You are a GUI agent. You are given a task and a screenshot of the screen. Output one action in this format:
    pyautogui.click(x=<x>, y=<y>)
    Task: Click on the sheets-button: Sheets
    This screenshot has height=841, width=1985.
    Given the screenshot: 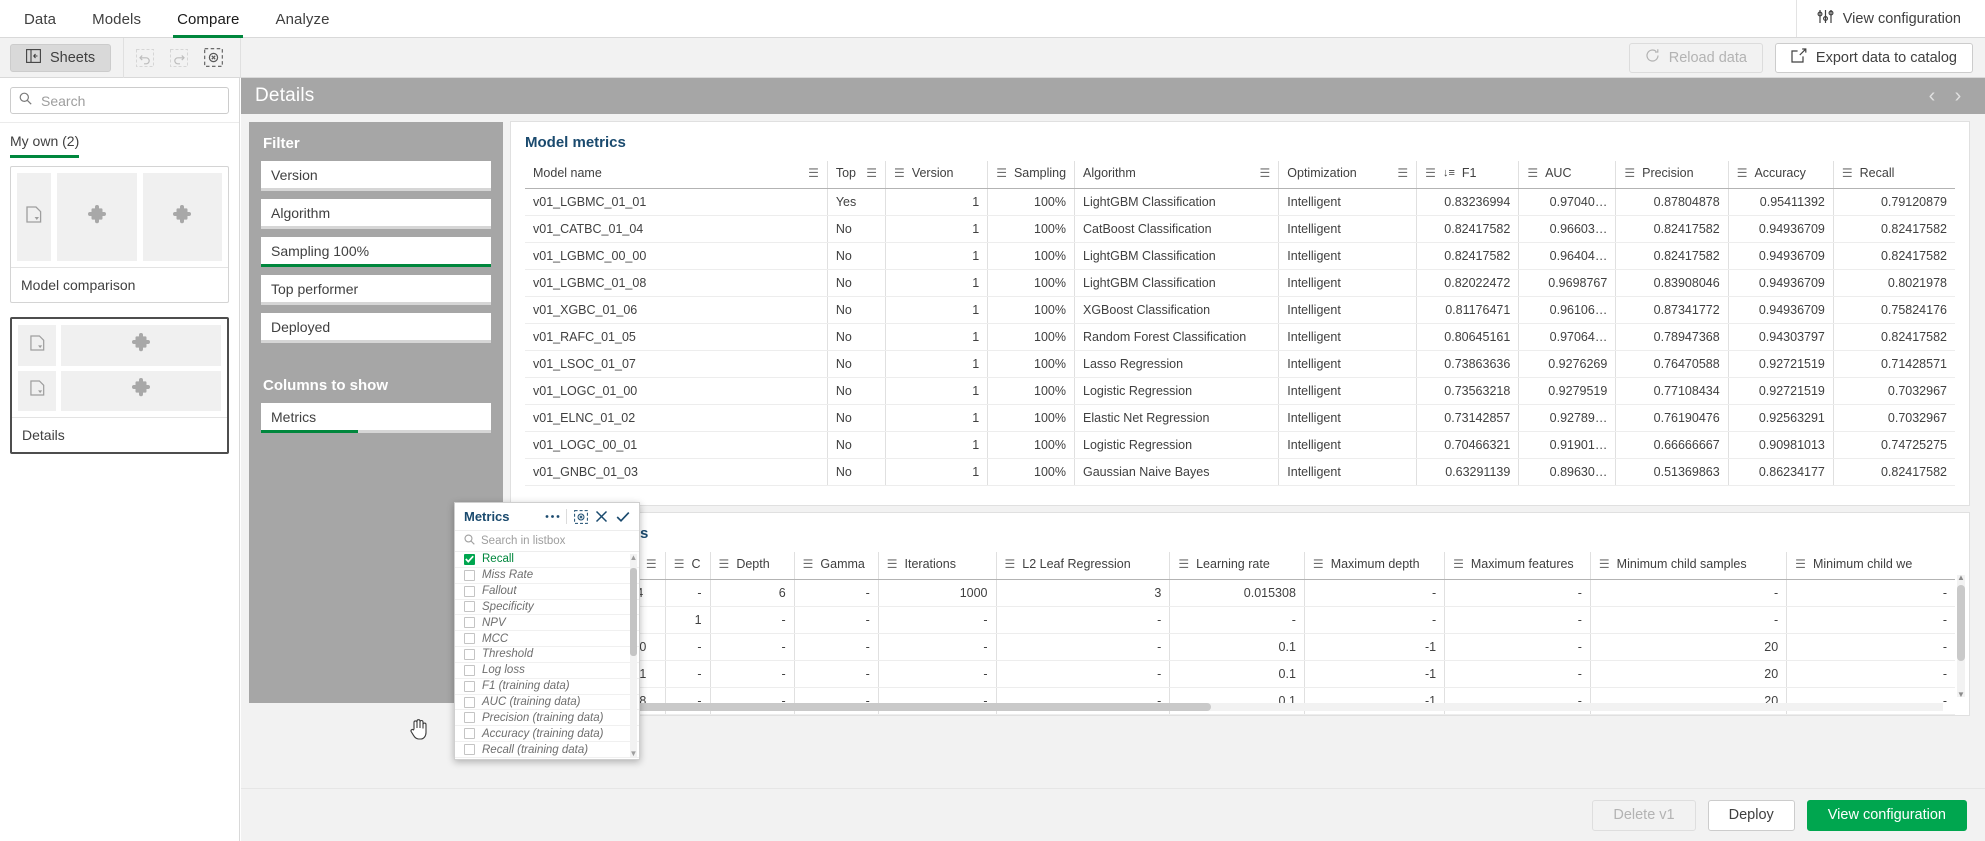 What is the action you would take?
    pyautogui.click(x=61, y=57)
    